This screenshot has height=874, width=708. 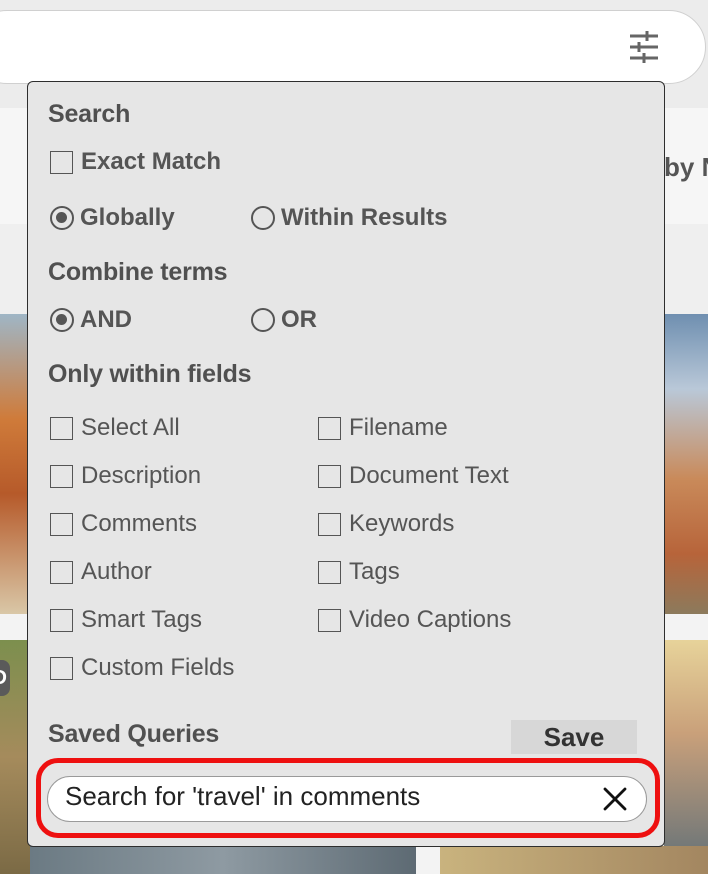 I want to click on field-tags-checkbox: Tags, so click(x=359, y=572).